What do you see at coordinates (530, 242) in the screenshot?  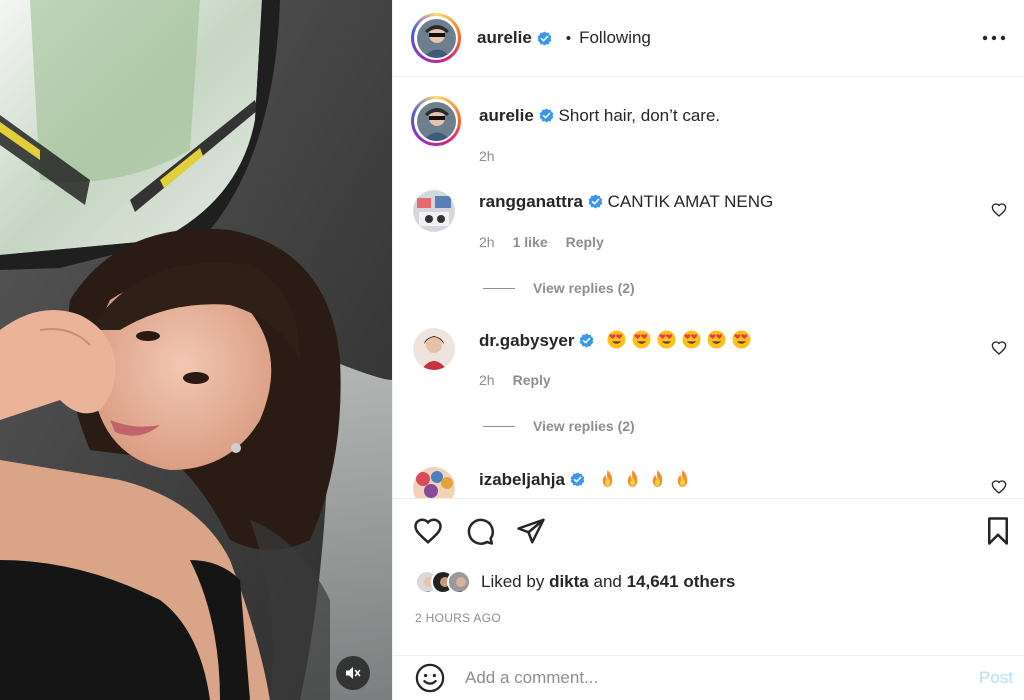 I see `comment-likes-count: 1 like` at bounding box center [530, 242].